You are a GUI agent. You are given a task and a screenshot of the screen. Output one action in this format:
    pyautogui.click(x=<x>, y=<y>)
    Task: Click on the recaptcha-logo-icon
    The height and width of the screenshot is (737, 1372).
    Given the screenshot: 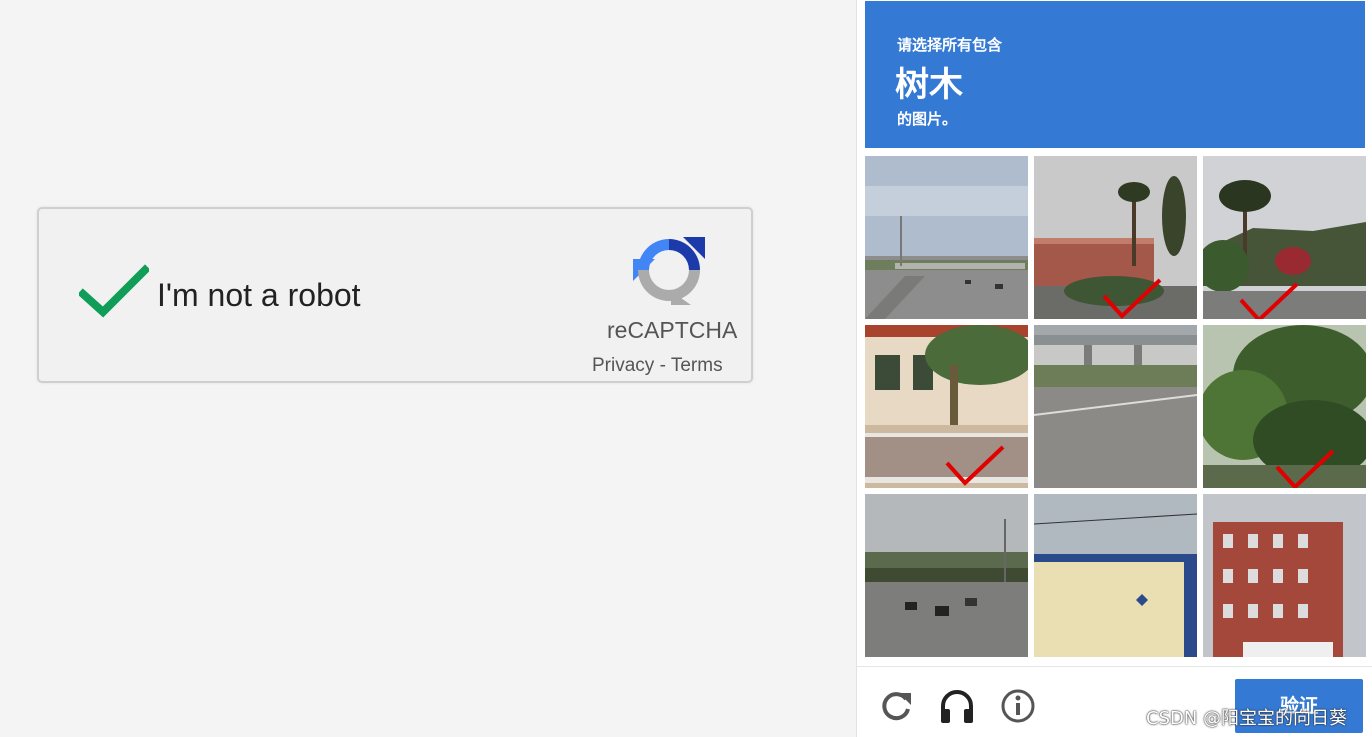 What is the action you would take?
    pyautogui.click(x=669, y=271)
    